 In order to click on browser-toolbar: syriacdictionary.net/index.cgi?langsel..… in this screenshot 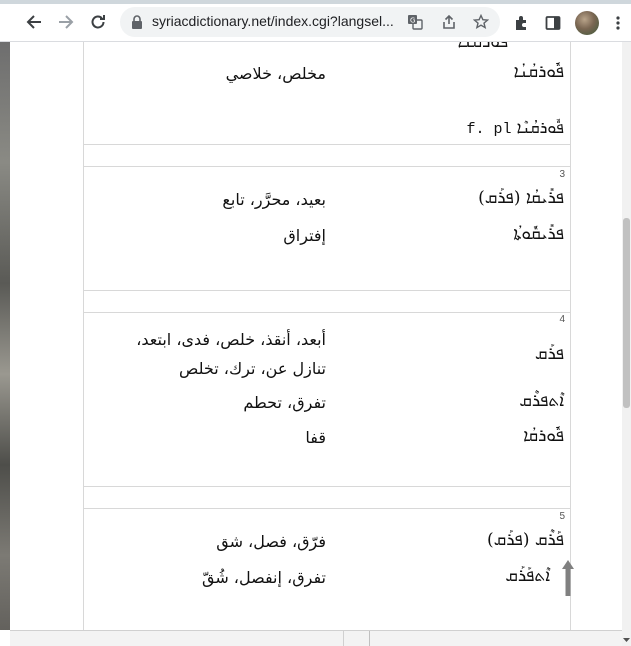, I will do `click(315, 23)`.